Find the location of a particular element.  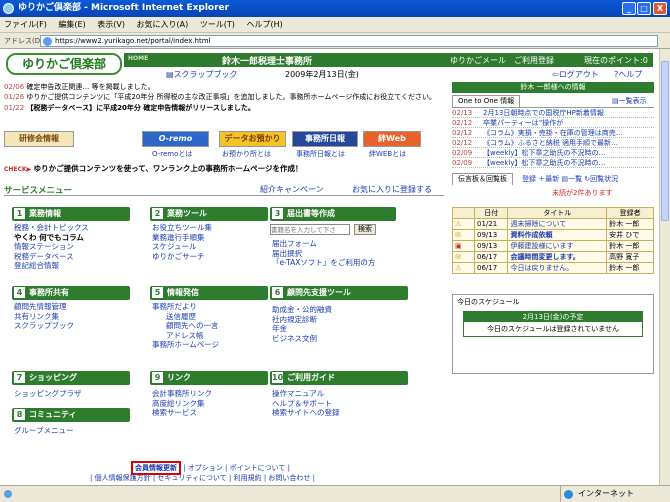

category-link: ゆりかごサーチ is located at coordinates (210, 257).